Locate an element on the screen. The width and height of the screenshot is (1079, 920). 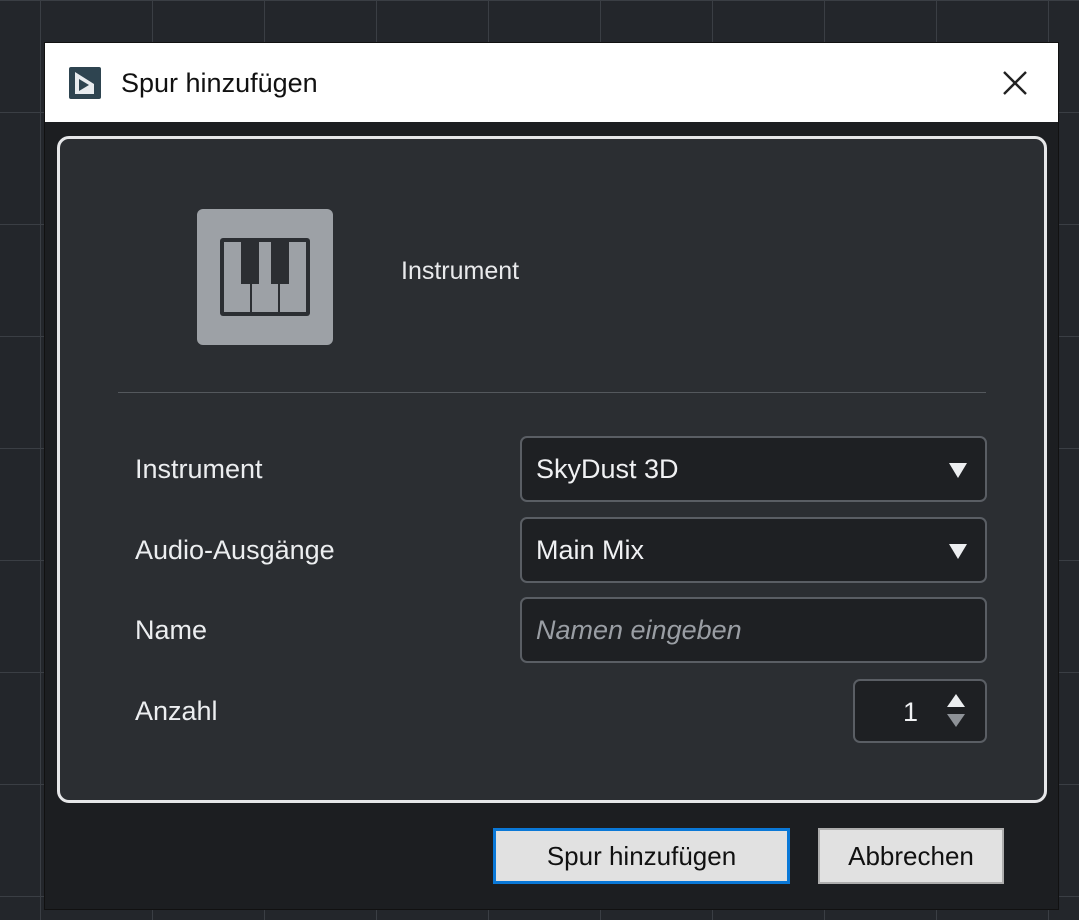
add-track-button: Spur hinzufügen is located at coordinates (641, 856).